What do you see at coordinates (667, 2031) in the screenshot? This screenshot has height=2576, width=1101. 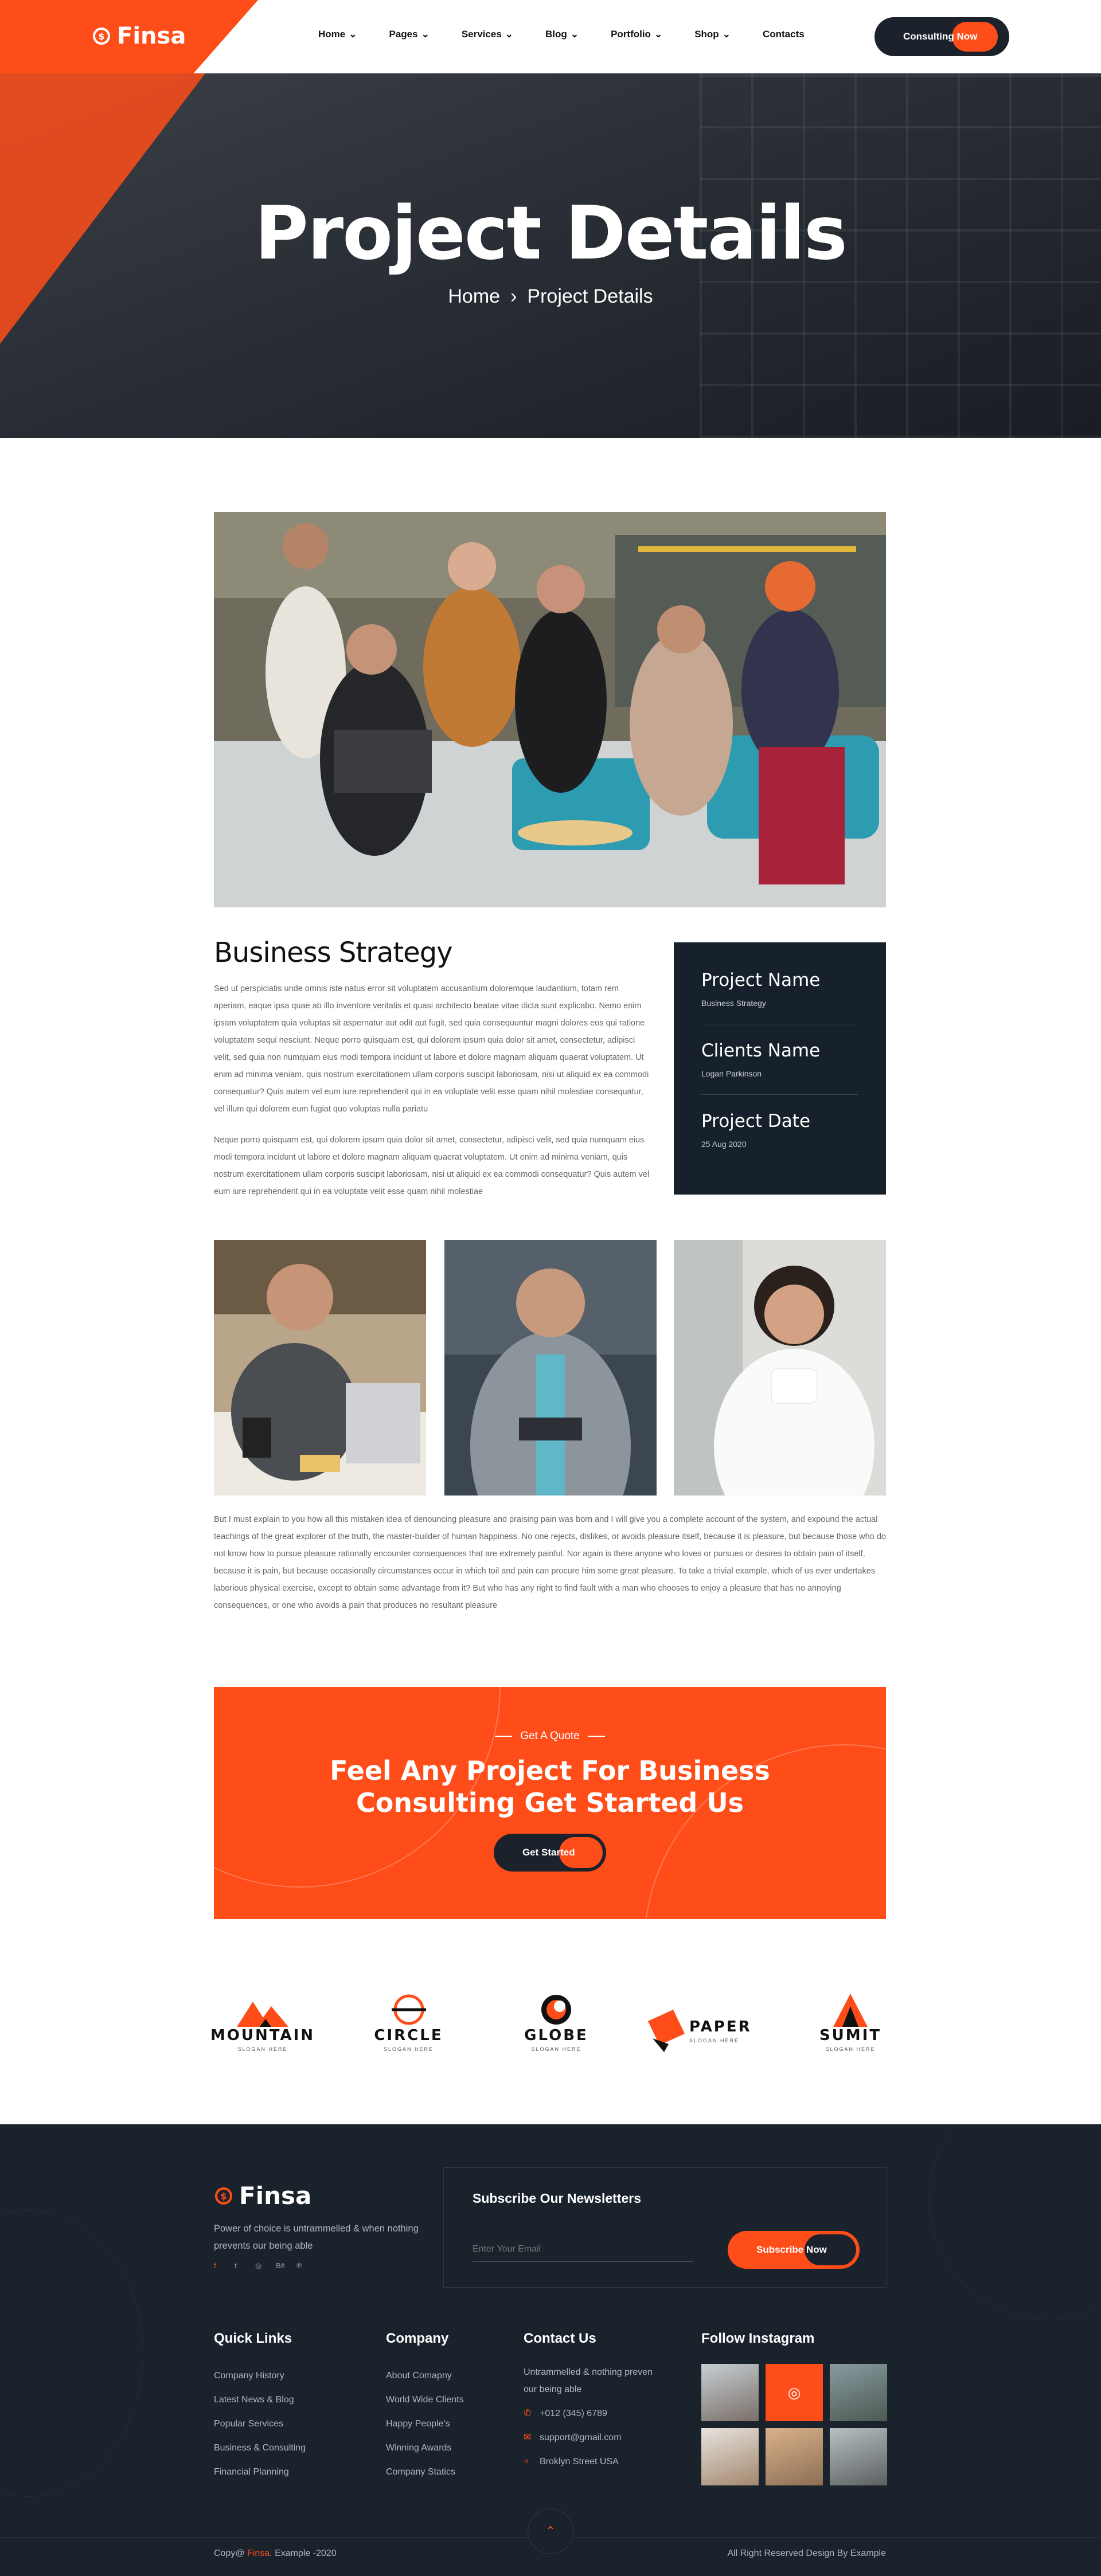 I see `paper-logo-icon` at bounding box center [667, 2031].